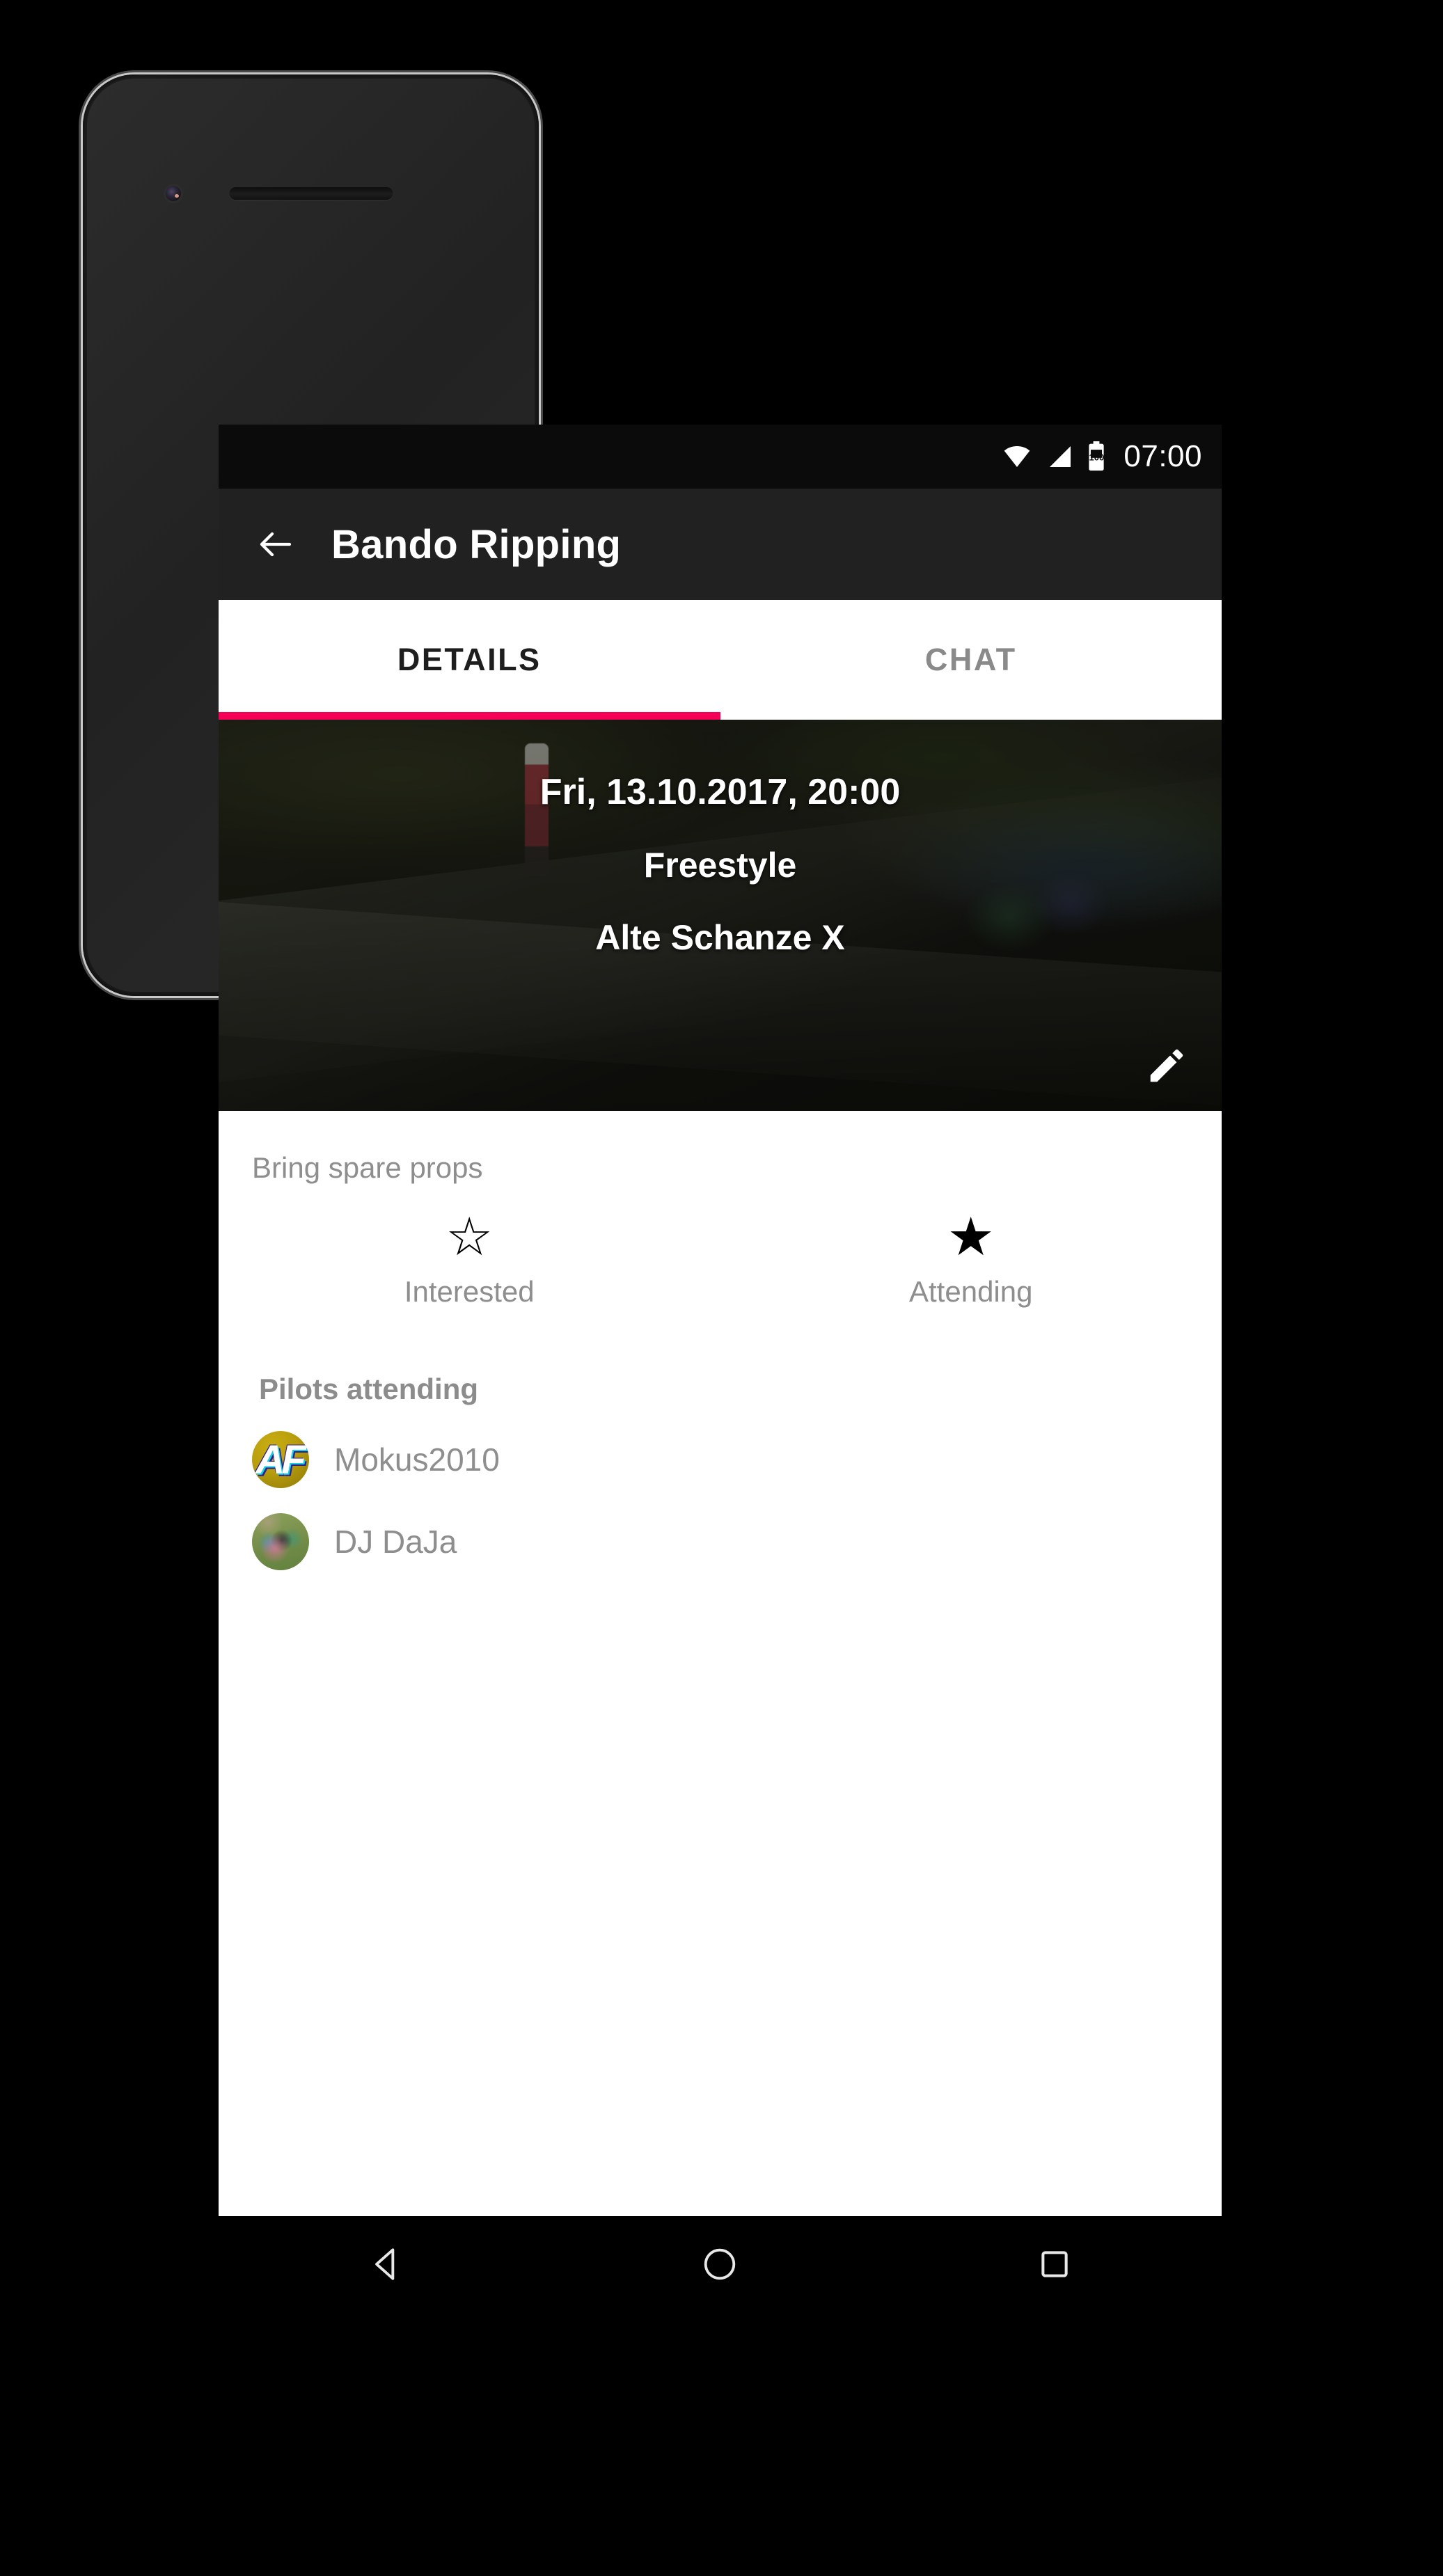 The image size is (1443, 2576). Describe the element at coordinates (469, 1237) in the screenshot. I see `star-outline-icon: ☆` at that location.